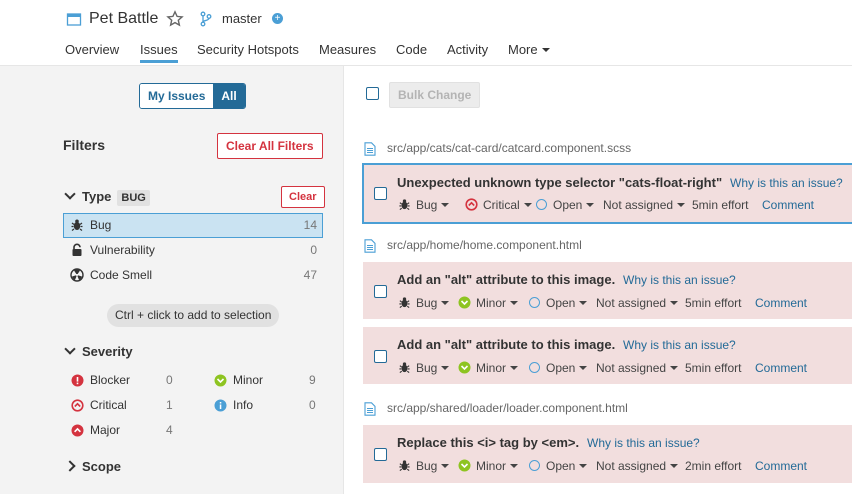 Image resolution: width=852 pixels, height=494 pixels. I want to click on tab-measures: Measures, so click(347, 49).